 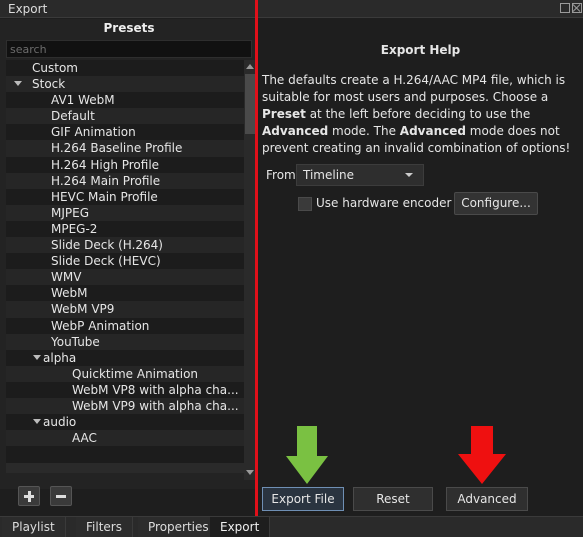 I want to click on preset-item: Slide Deck (H.264), so click(x=125, y=245).